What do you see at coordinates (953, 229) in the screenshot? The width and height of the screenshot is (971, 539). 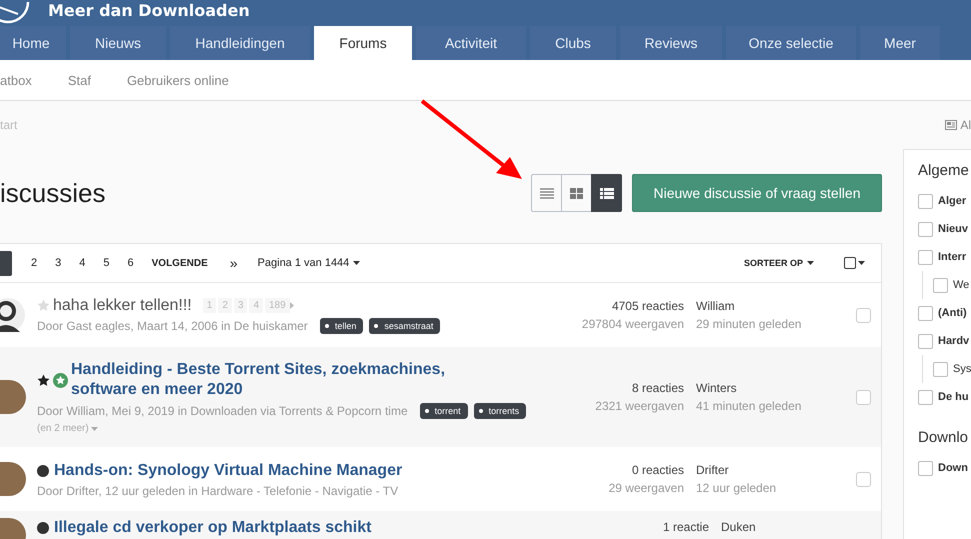 I see `filter-label: Nieuv` at bounding box center [953, 229].